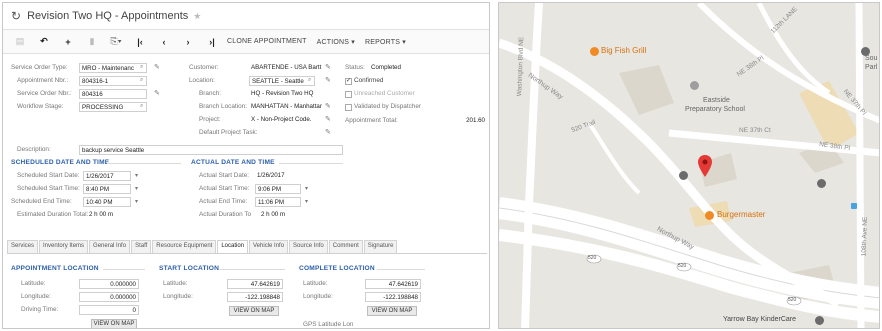 The image size is (882, 331). Describe the element at coordinates (385, 42) in the screenshot. I see `reports-menu: REPORTS ▾` at that location.